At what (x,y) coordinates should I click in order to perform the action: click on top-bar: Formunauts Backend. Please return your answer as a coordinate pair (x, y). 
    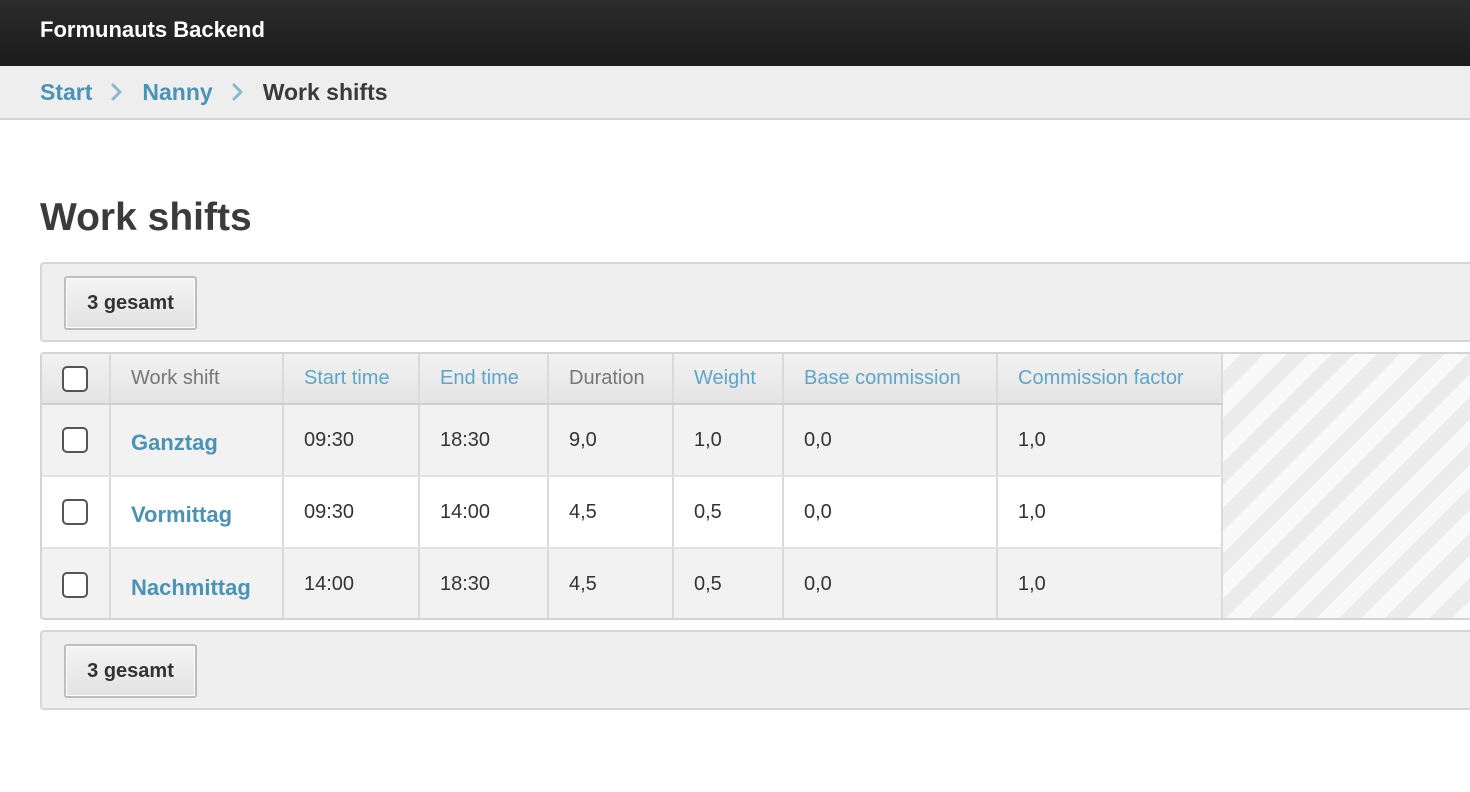
    Looking at the image, I should click on (735, 33).